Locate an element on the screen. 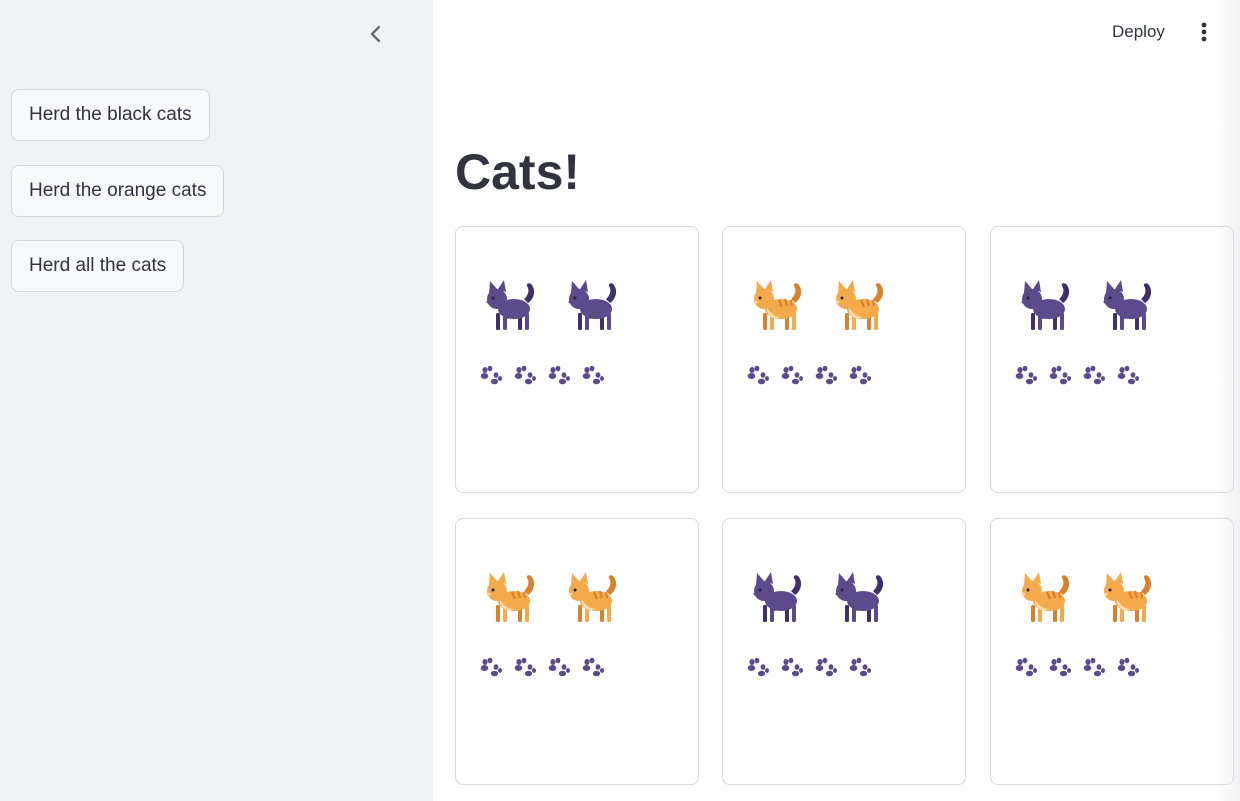  herd-orange-cats-button: Herd the orange cats is located at coordinates (118, 191).